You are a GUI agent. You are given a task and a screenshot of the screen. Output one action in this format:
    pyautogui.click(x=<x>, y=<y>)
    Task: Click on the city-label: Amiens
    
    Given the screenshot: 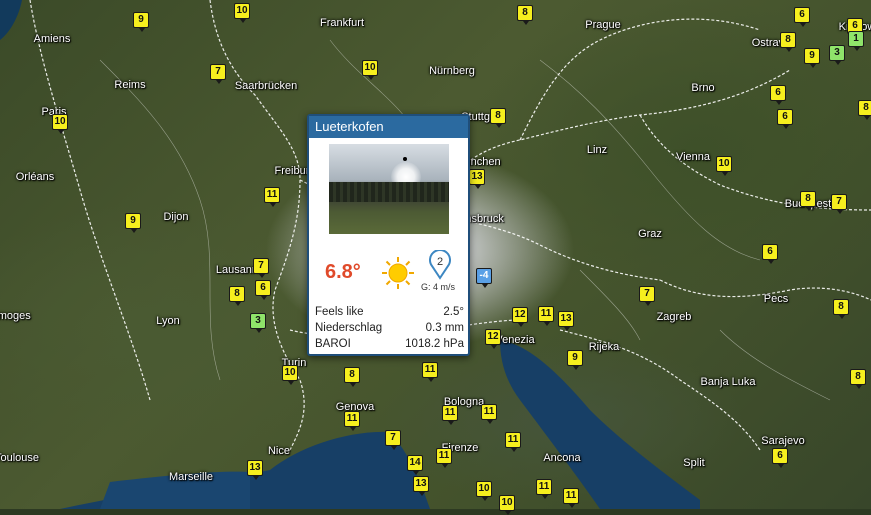 What is the action you would take?
    pyautogui.click(x=52, y=39)
    